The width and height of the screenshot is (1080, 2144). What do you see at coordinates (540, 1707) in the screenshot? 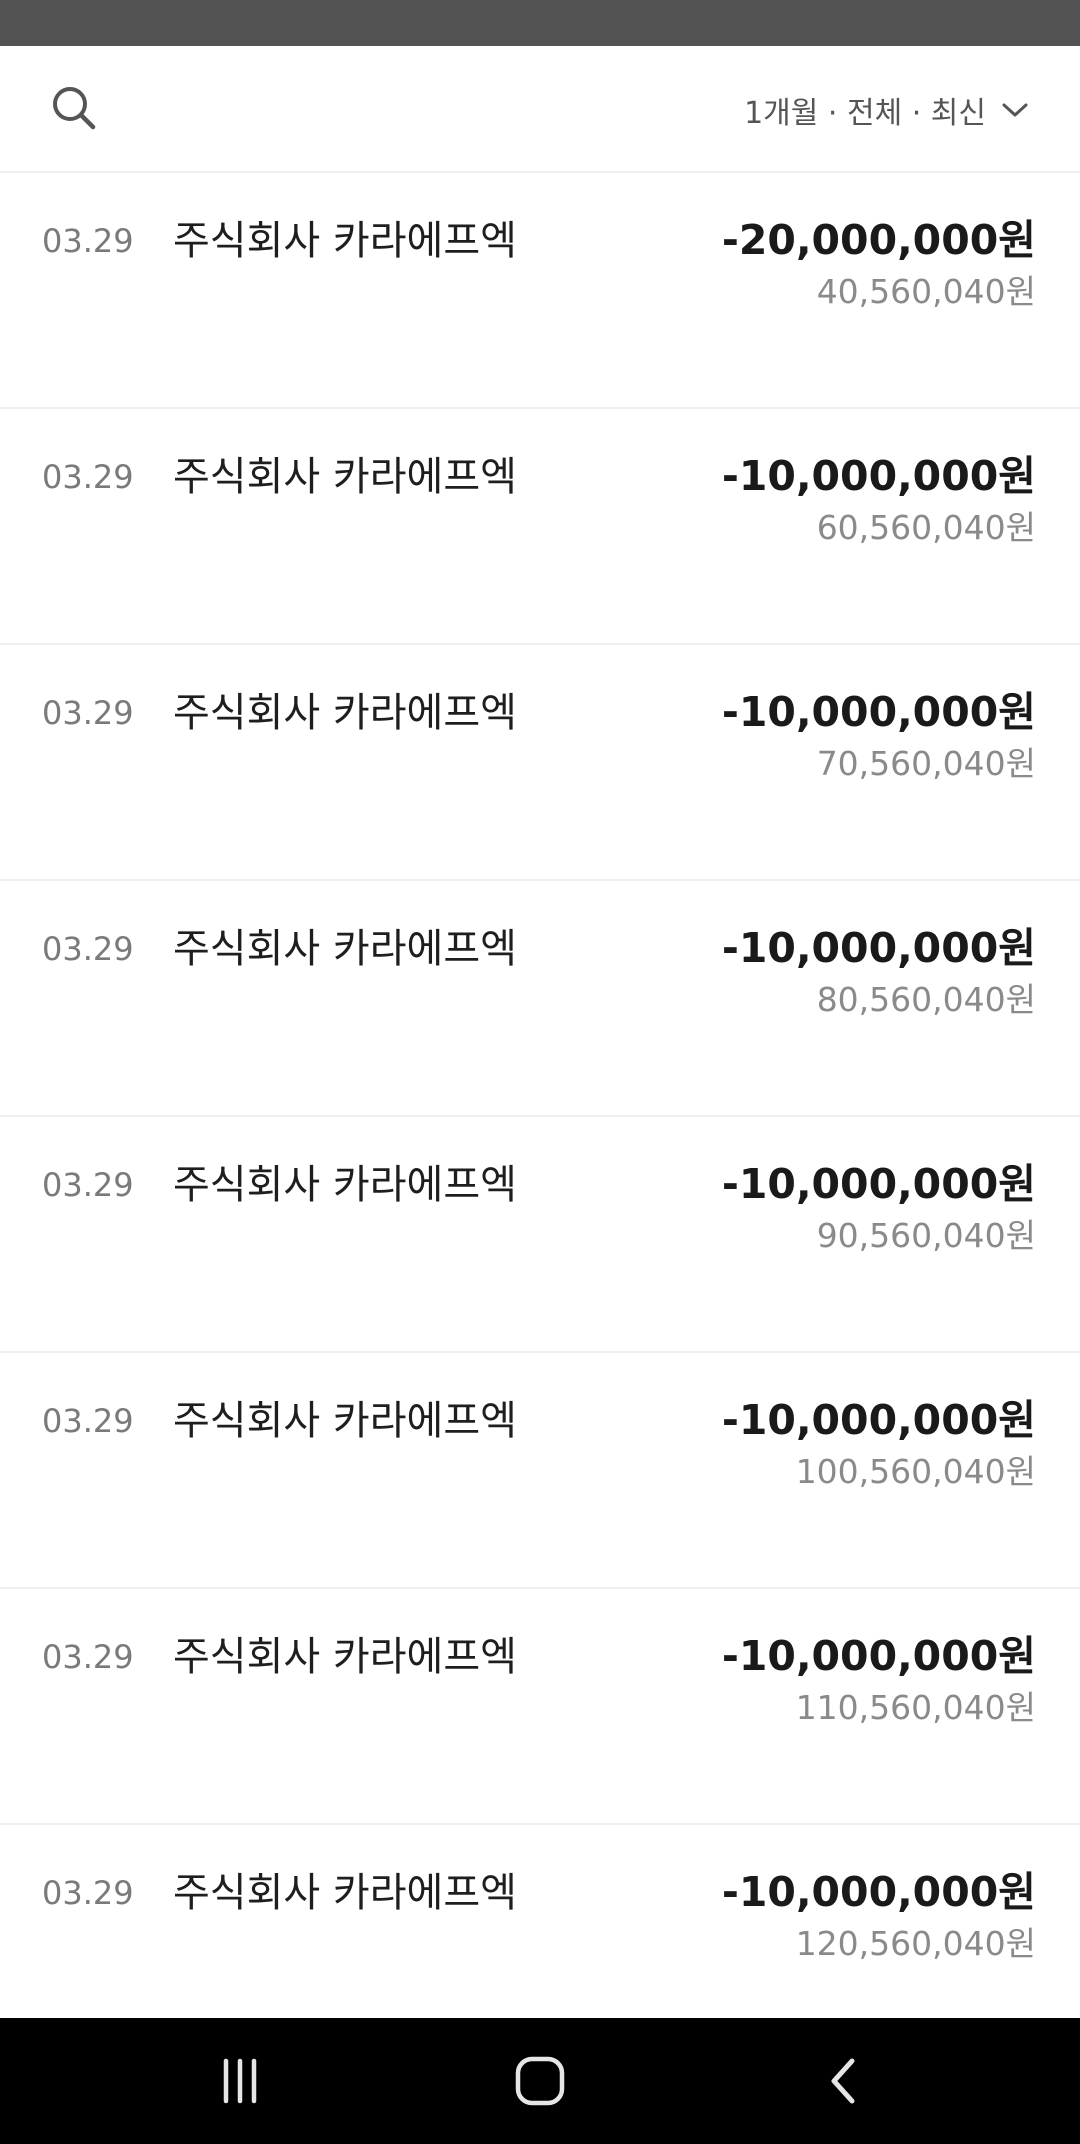
I see `transaction-row: 03.29 주식회사 카라에프엑 -10,000,000원 110,560,040원` at bounding box center [540, 1707].